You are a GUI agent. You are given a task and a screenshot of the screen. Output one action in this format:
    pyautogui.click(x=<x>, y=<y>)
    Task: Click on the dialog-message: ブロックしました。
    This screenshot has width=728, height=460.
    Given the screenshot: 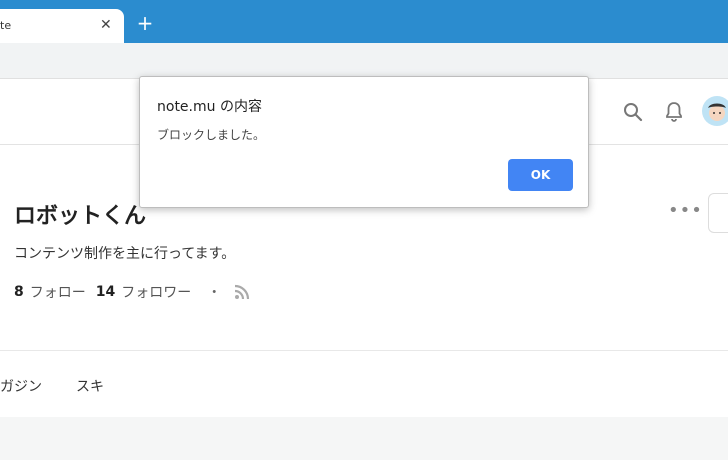 What is the action you would take?
    pyautogui.click(x=211, y=135)
    